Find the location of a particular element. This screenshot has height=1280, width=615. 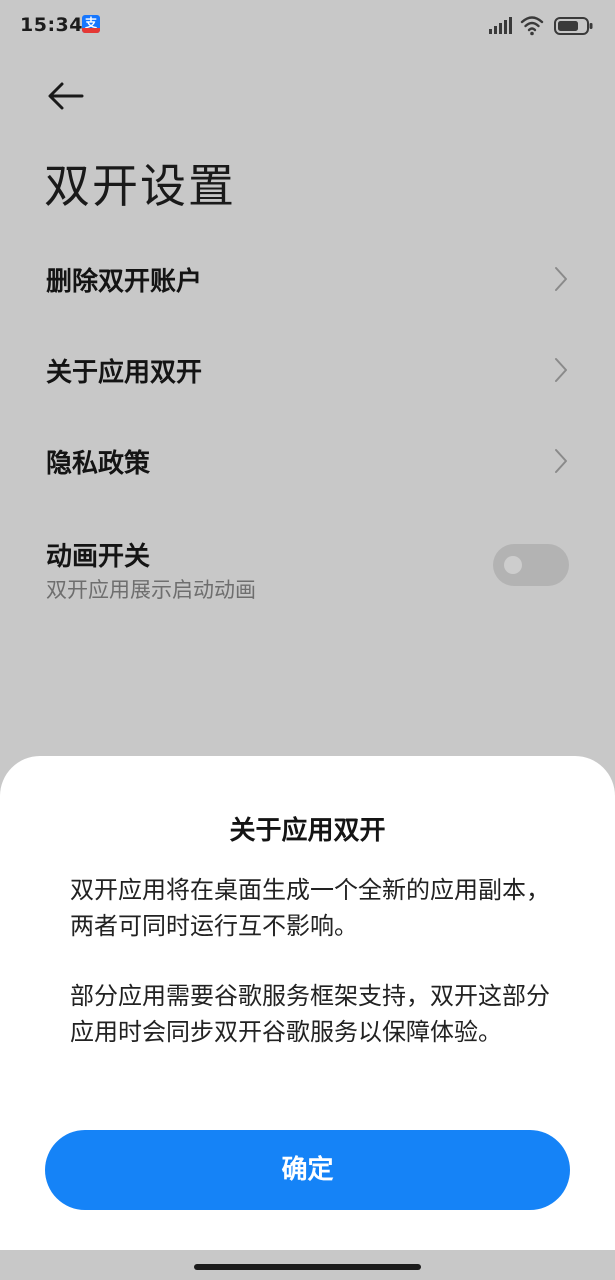

alipay-icon: 支 is located at coordinates (91, 24).